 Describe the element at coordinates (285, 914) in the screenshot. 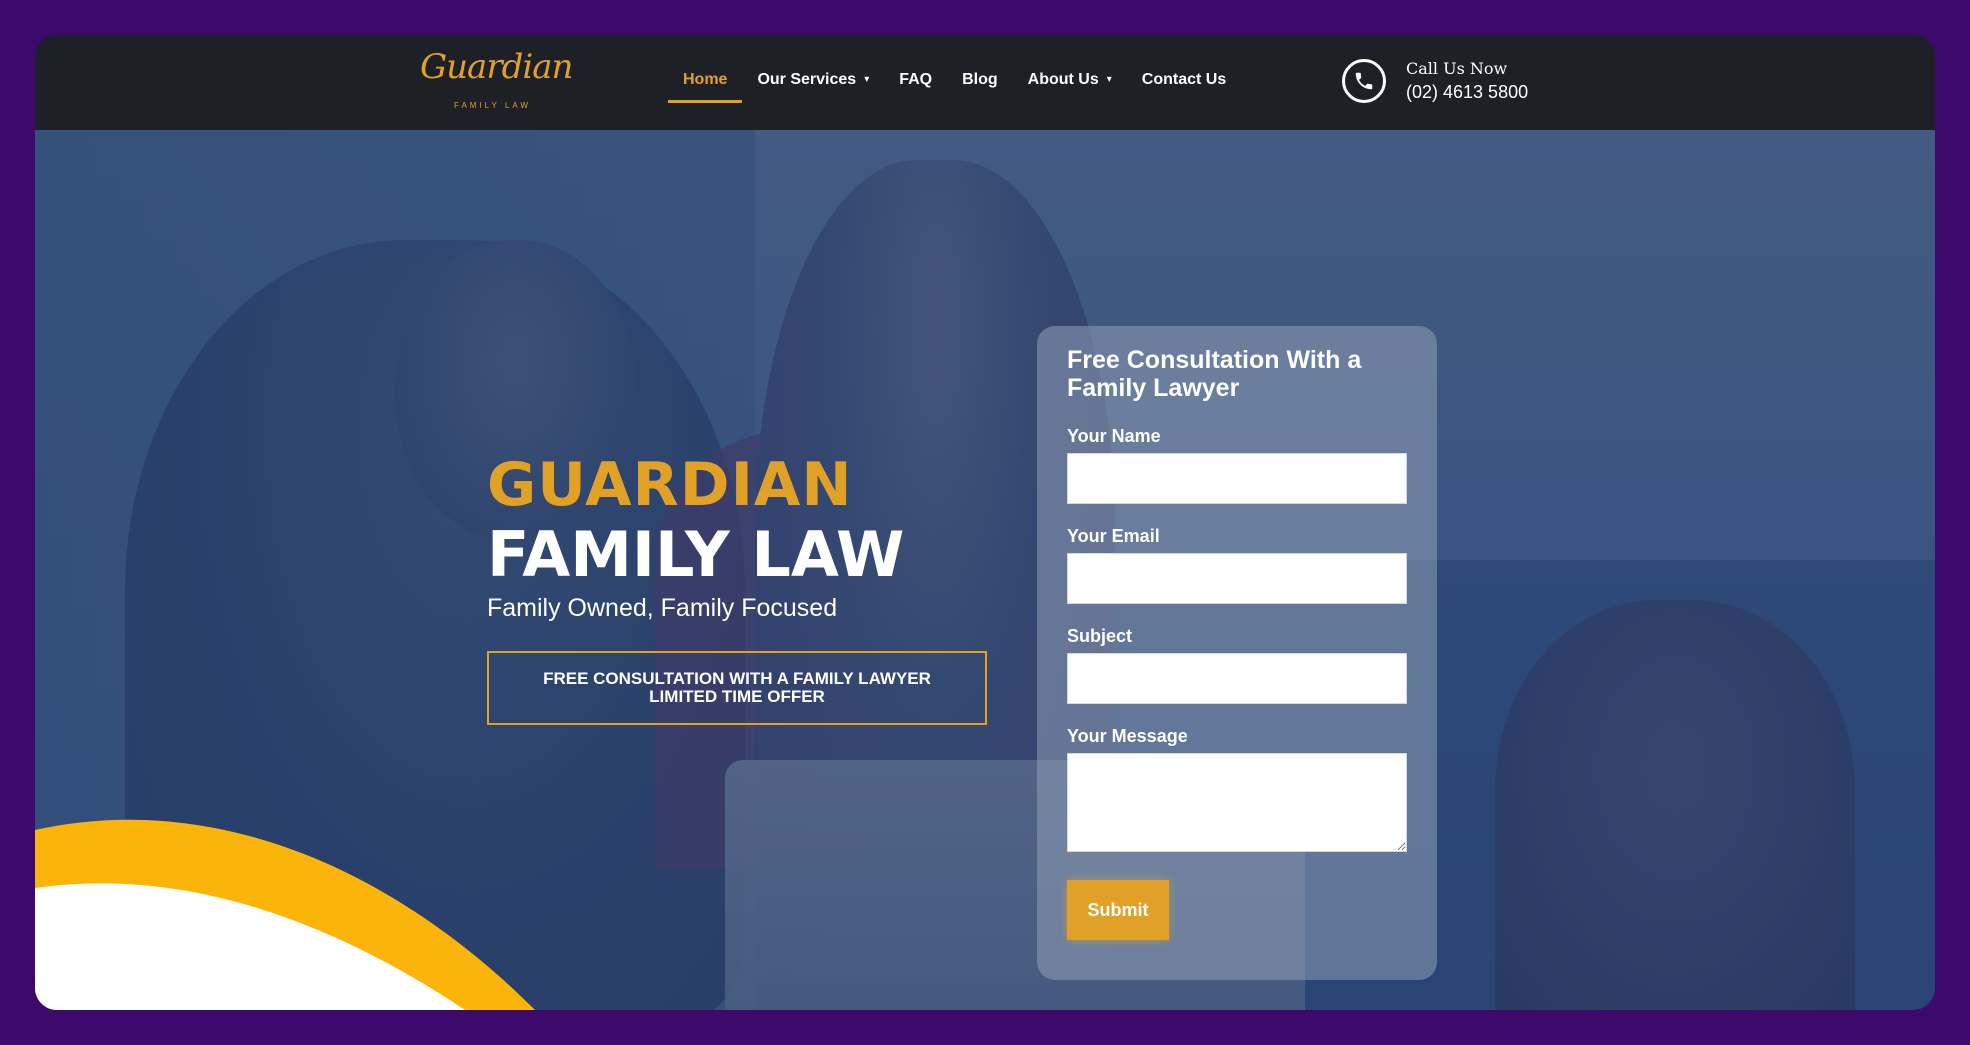

I see `decorative-swoosh` at that location.